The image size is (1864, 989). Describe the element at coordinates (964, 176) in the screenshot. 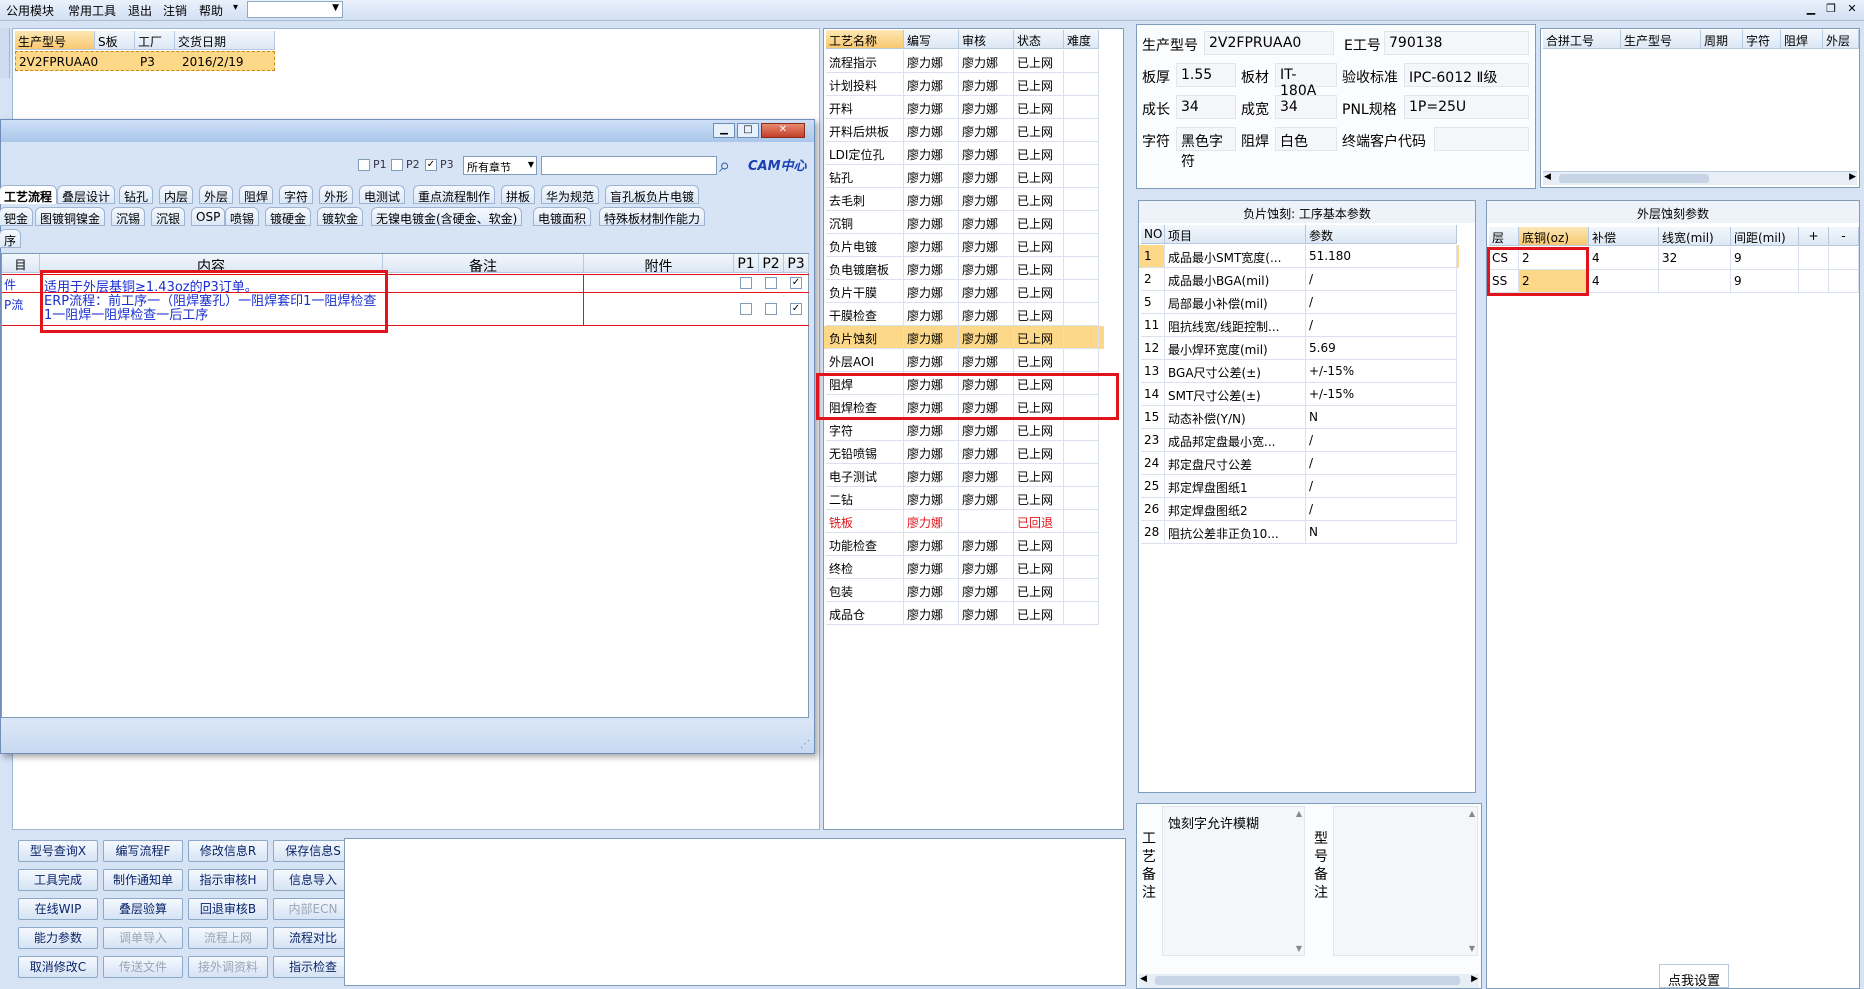

I see `table-row: 钻孔 廖力娜 廖力娜 已上网` at that location.